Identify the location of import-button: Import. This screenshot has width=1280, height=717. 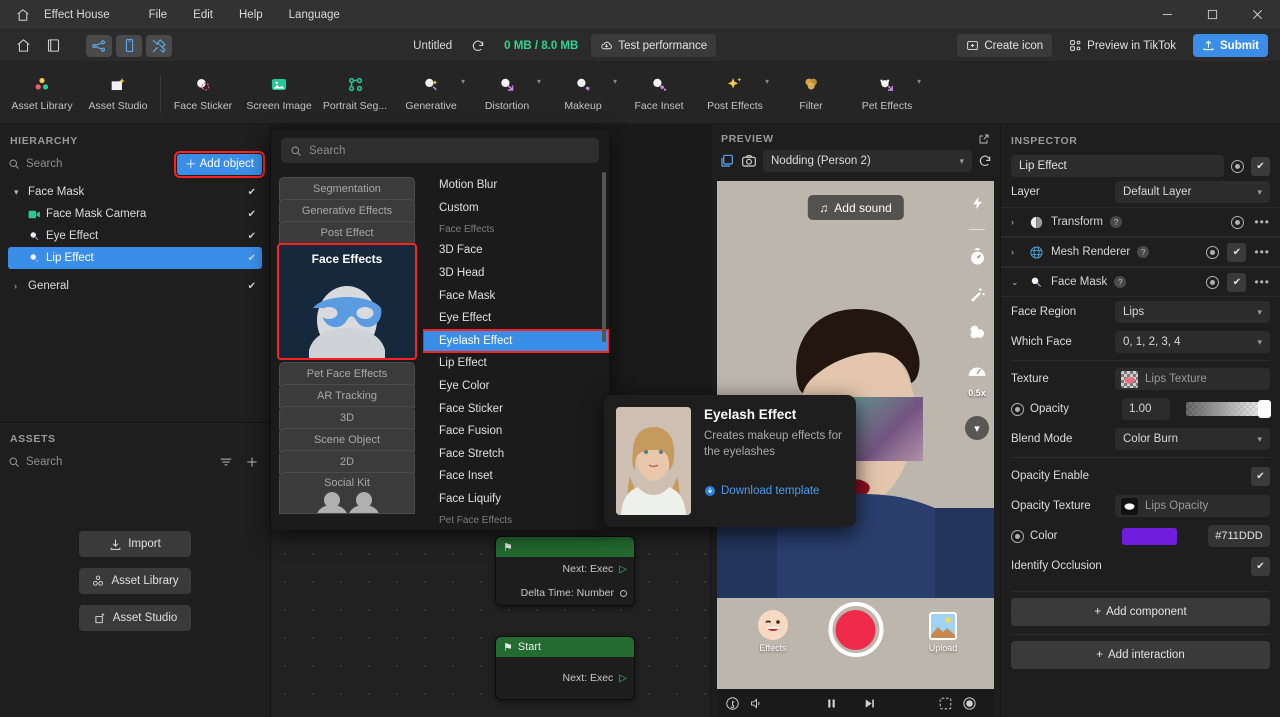
(135, 544).